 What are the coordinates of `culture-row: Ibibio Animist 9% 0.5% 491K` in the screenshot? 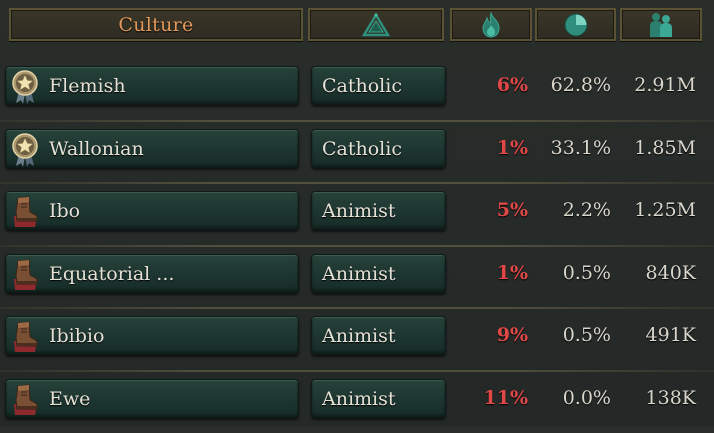 It's located at (357, 339).